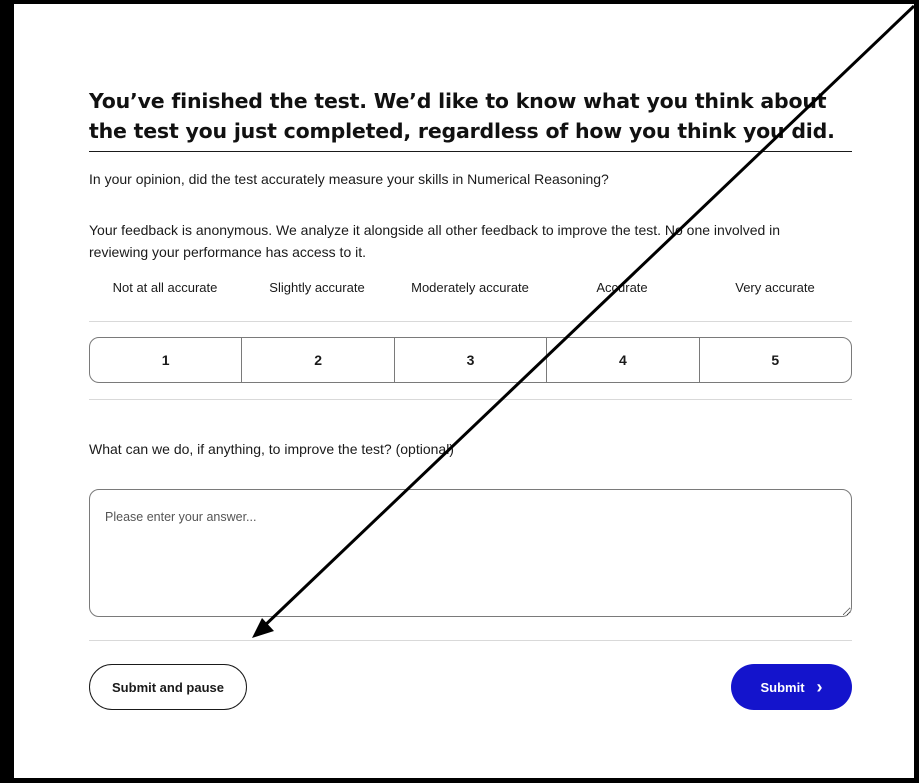  I want to click on rating-bottom-divider, so click(470, 399).